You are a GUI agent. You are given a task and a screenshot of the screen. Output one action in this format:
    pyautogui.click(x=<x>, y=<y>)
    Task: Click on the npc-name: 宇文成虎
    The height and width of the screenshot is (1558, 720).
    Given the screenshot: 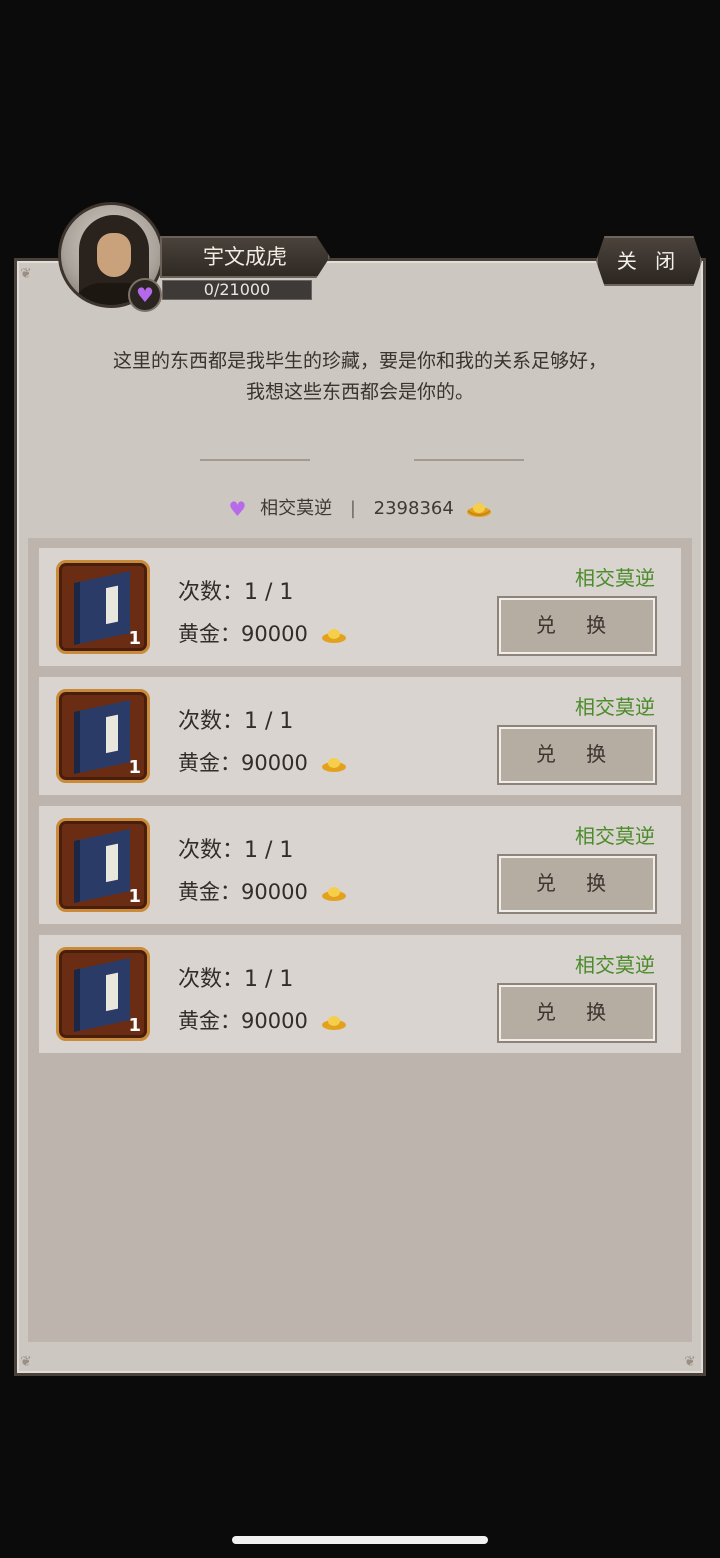 What is the action you would take?
    pyautogui.click(x=245, y=257)
    